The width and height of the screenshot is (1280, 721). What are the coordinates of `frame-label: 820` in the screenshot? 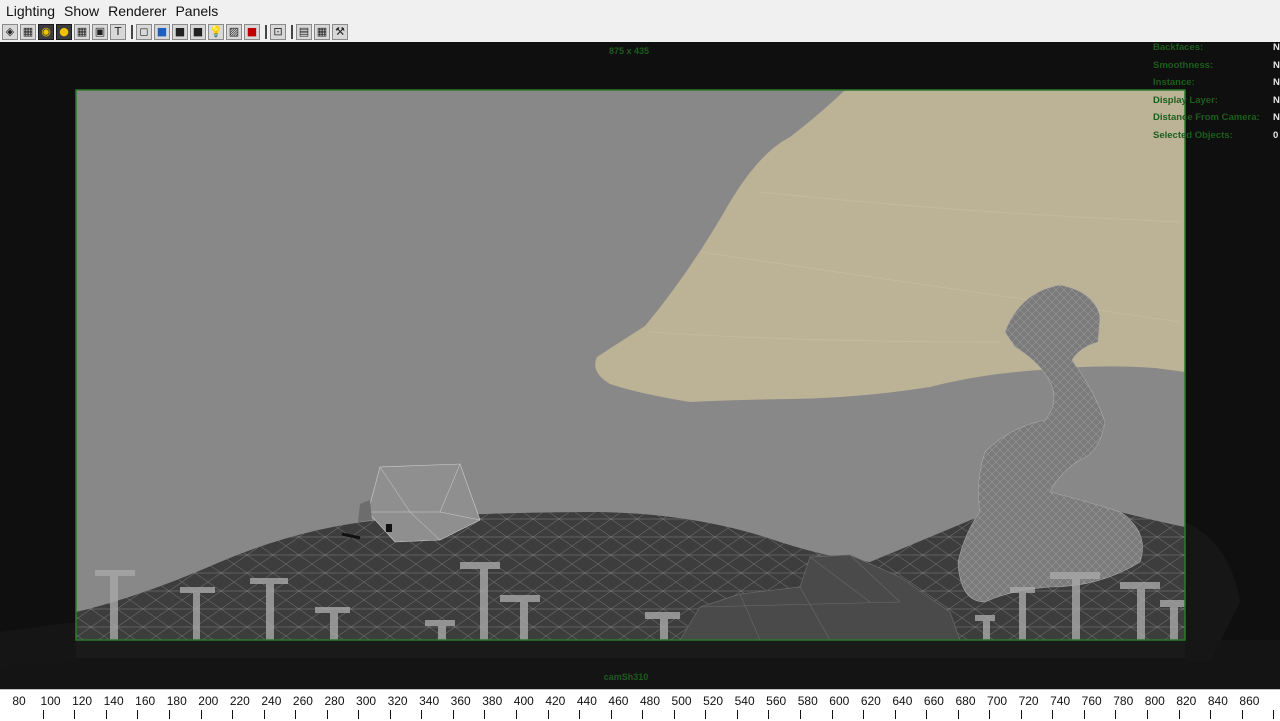 It's located at (1186, 701).